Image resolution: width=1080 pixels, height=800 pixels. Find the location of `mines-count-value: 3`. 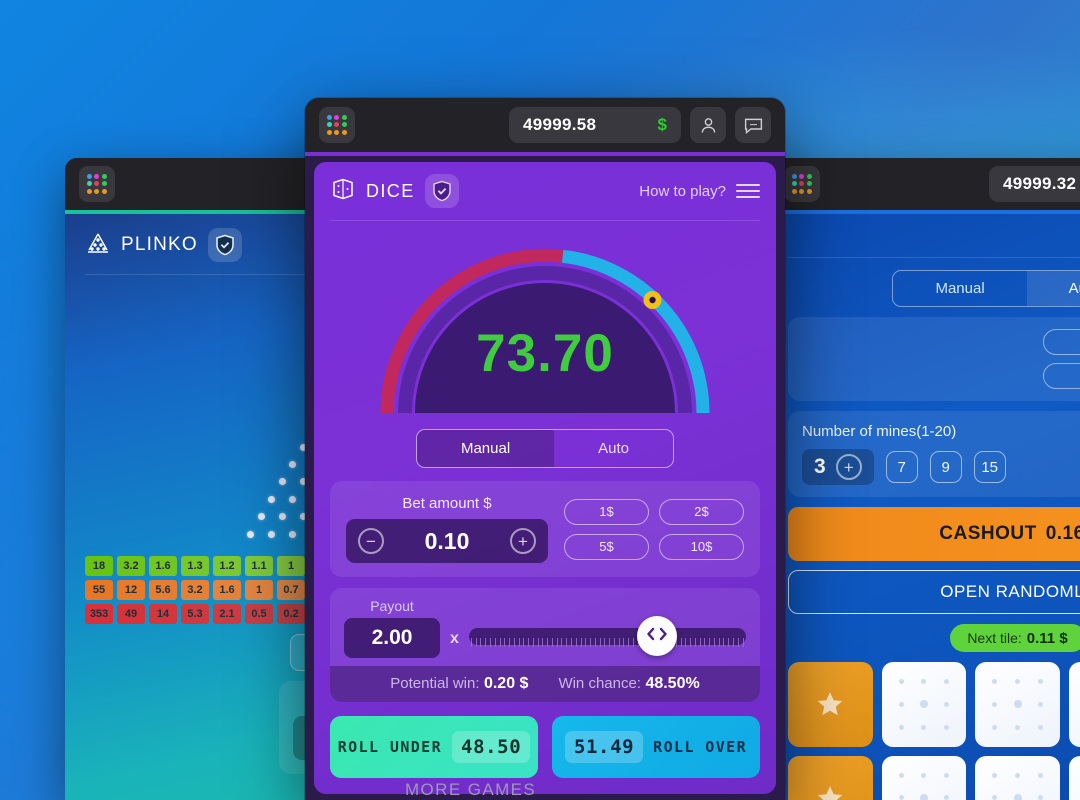

mines-count-value: 3 is located at coordinates (820, 467).